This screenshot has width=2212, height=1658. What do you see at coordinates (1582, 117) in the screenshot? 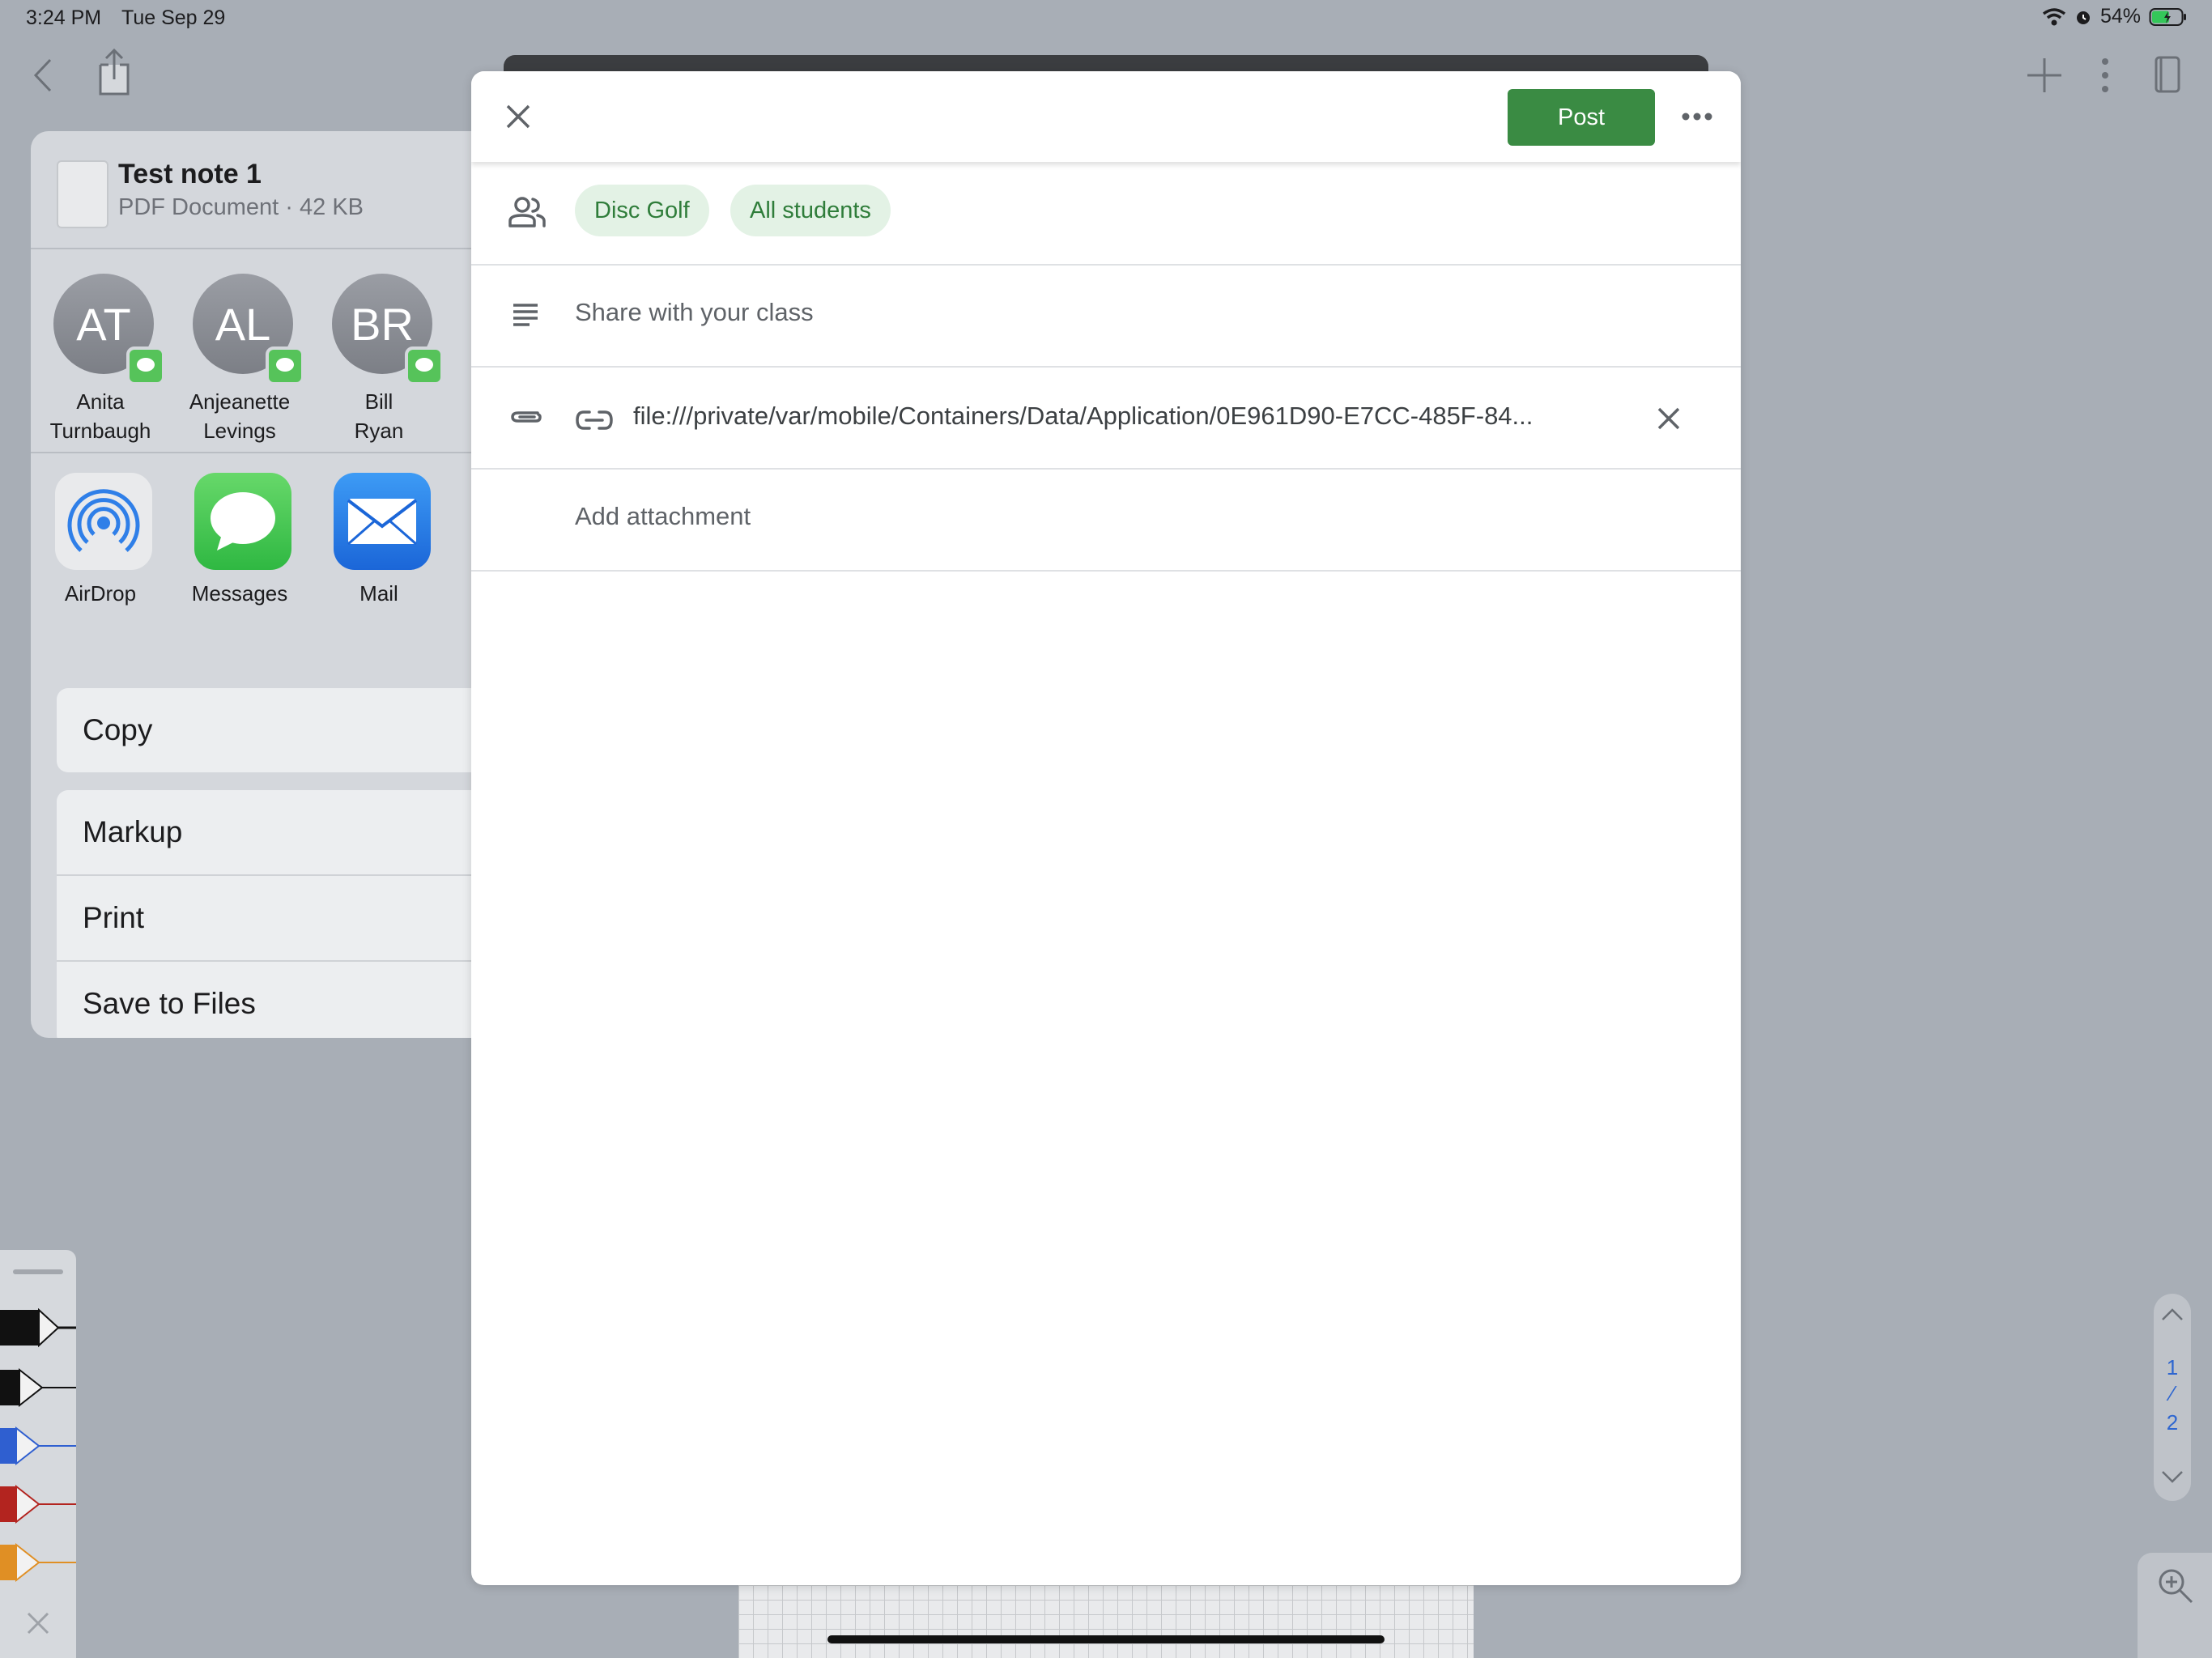
I see `post-button: Post` at bounding box center [1582, 117].